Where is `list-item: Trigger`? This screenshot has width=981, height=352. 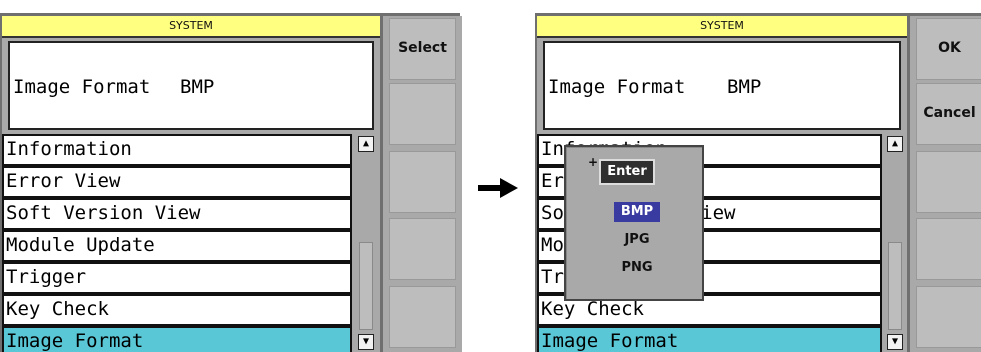 list-item: Trigger is located at coordinates (177, 278).